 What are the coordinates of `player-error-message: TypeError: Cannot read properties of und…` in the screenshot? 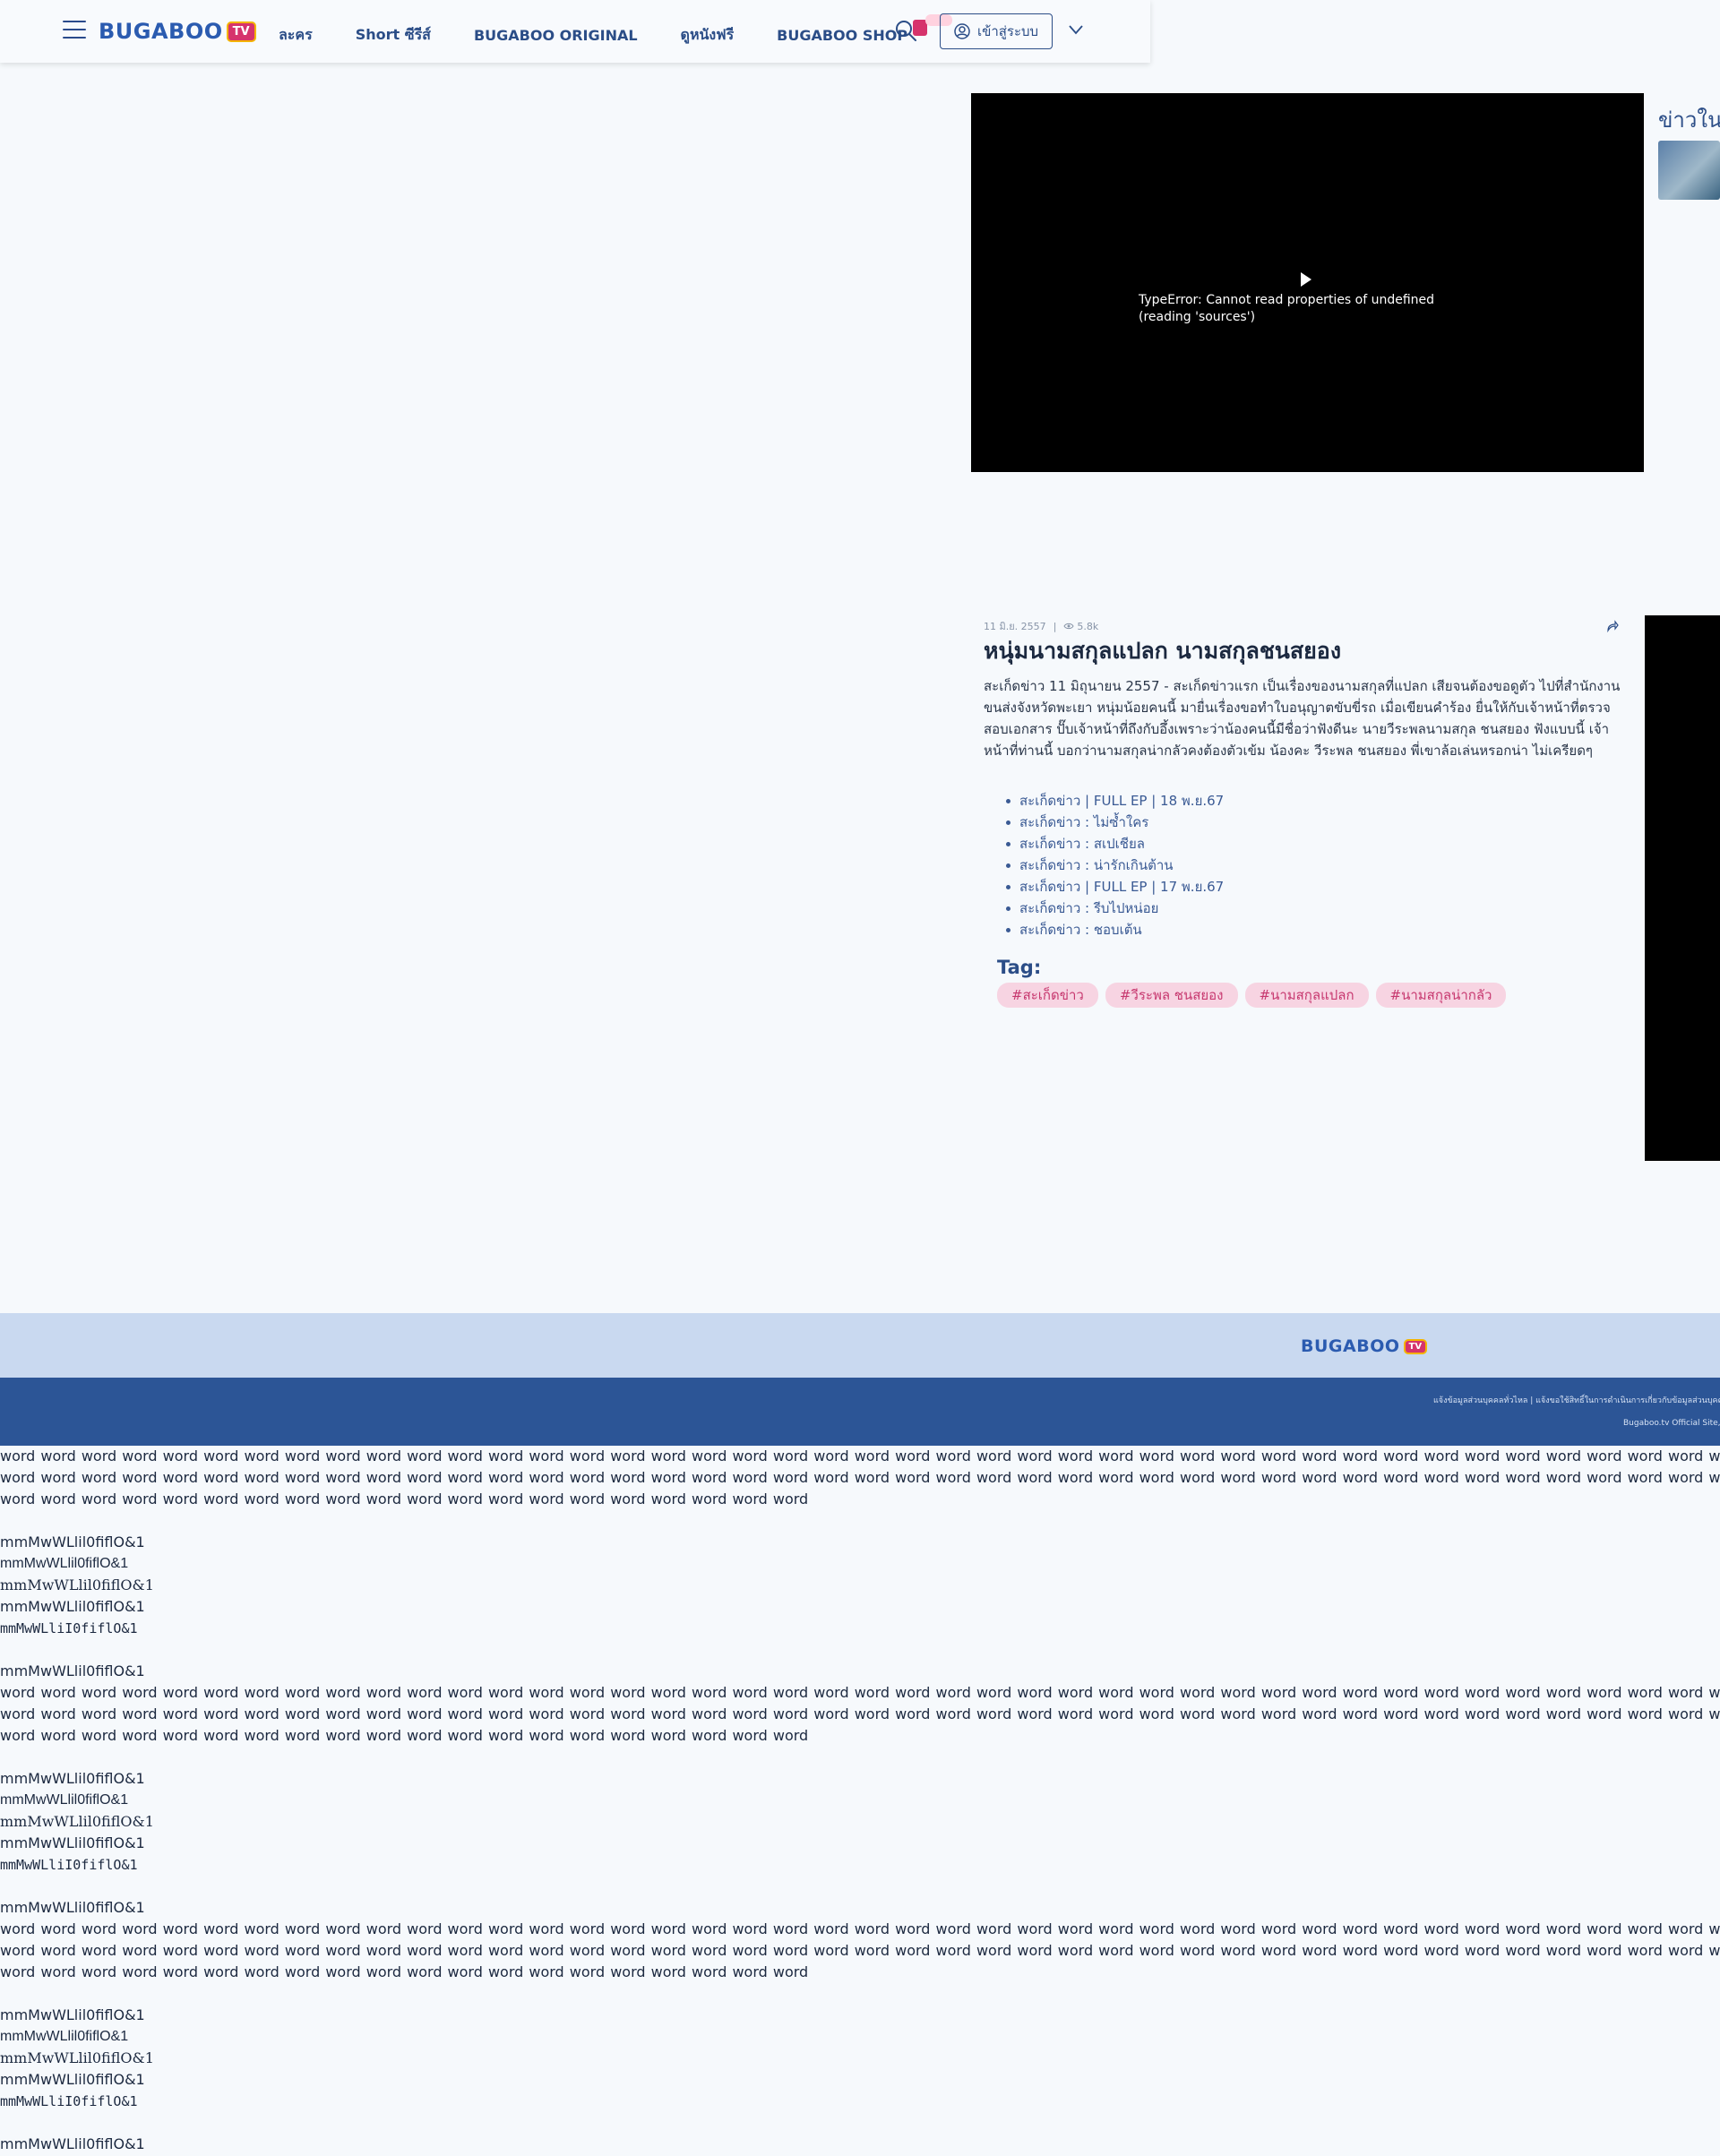 It's located at (1287, 308).